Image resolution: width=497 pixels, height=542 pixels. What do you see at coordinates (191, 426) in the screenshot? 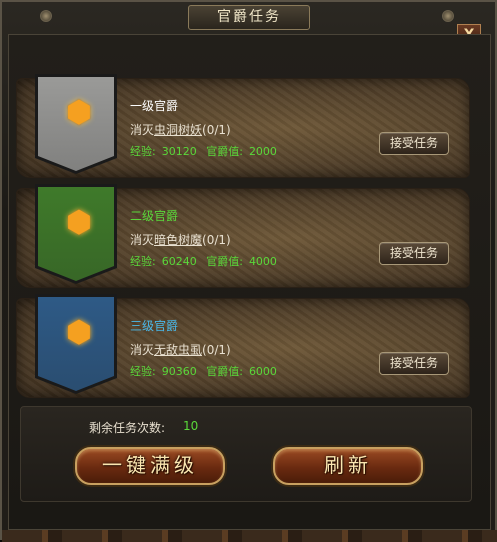
I see `remaining-count-value: 10` at bounding box center [191, 426].